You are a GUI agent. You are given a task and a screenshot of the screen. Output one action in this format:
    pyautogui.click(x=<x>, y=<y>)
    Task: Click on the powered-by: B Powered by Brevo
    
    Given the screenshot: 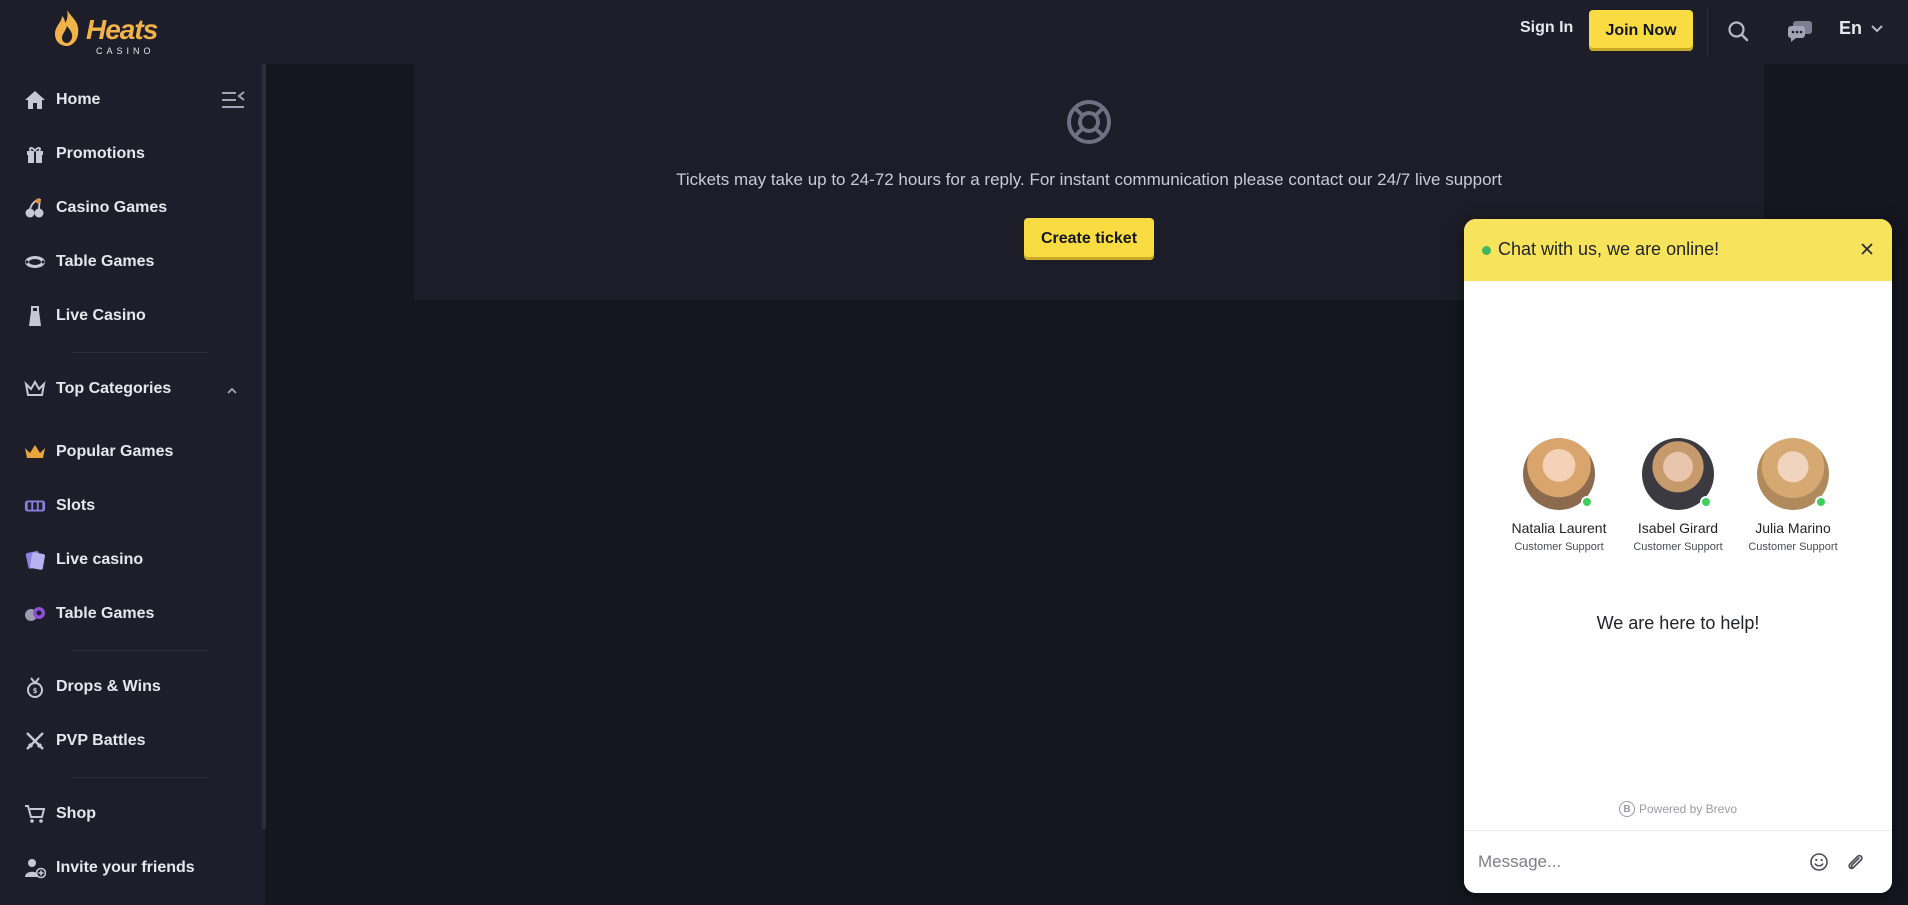 What is the action you would take?
    pyautogui.click(x=1678, y=809)
    